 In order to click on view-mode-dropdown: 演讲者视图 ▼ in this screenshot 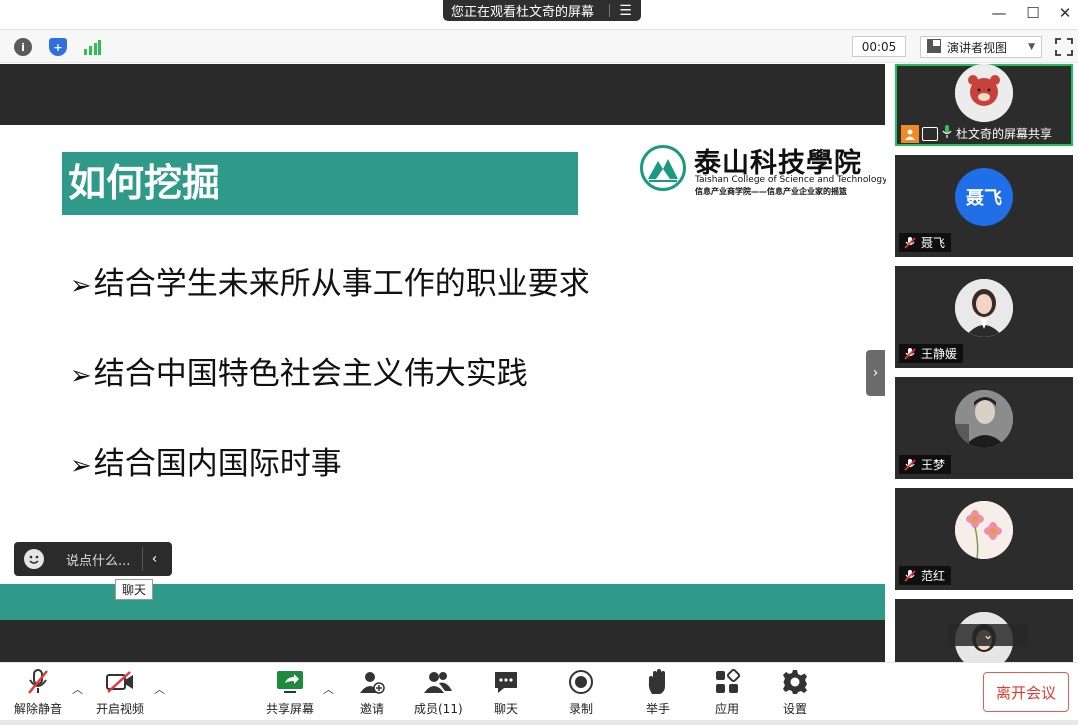, I will do `click(981, 47)`.